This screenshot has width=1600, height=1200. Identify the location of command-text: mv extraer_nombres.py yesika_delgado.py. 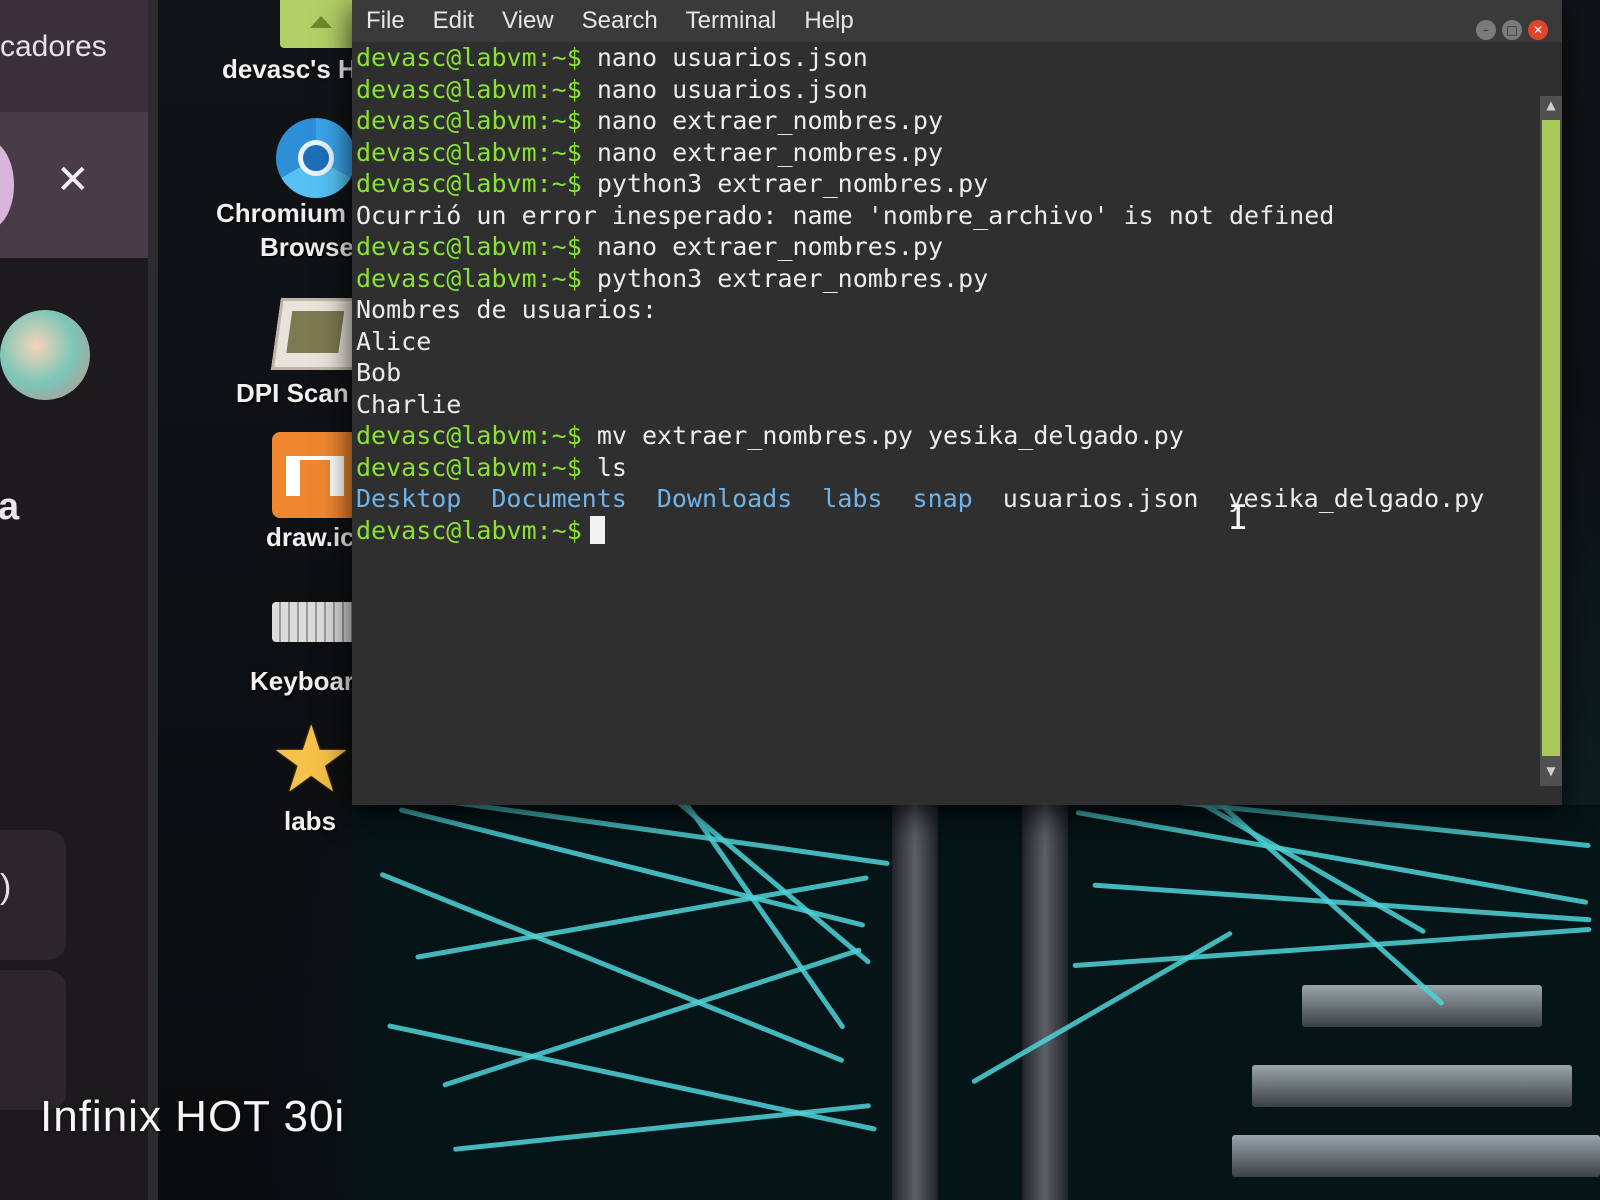
(890, 435).